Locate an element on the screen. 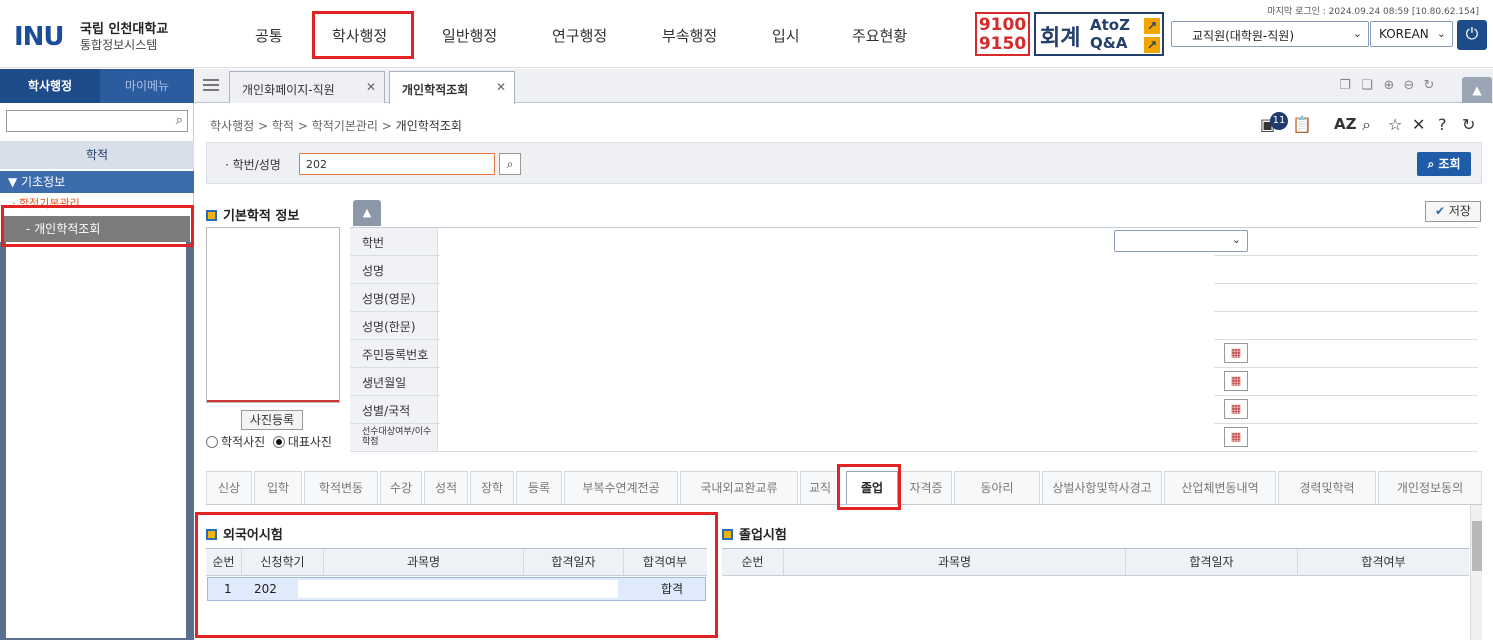  atoz-text: AtoZ Q&A is located at coordinates (1110, 34).